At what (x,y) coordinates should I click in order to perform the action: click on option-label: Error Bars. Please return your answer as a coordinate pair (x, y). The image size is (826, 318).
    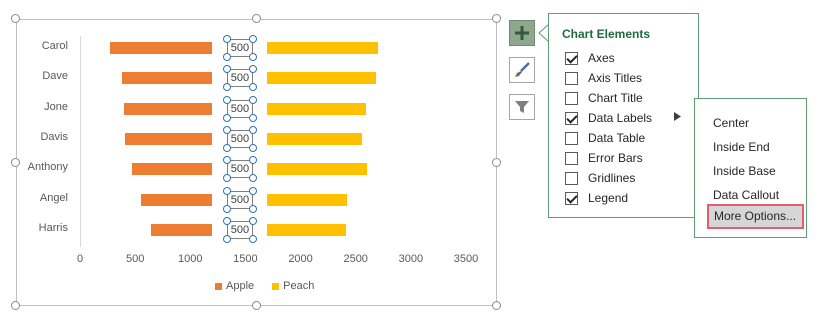
    Looking at the image, I should click on (615, 158).